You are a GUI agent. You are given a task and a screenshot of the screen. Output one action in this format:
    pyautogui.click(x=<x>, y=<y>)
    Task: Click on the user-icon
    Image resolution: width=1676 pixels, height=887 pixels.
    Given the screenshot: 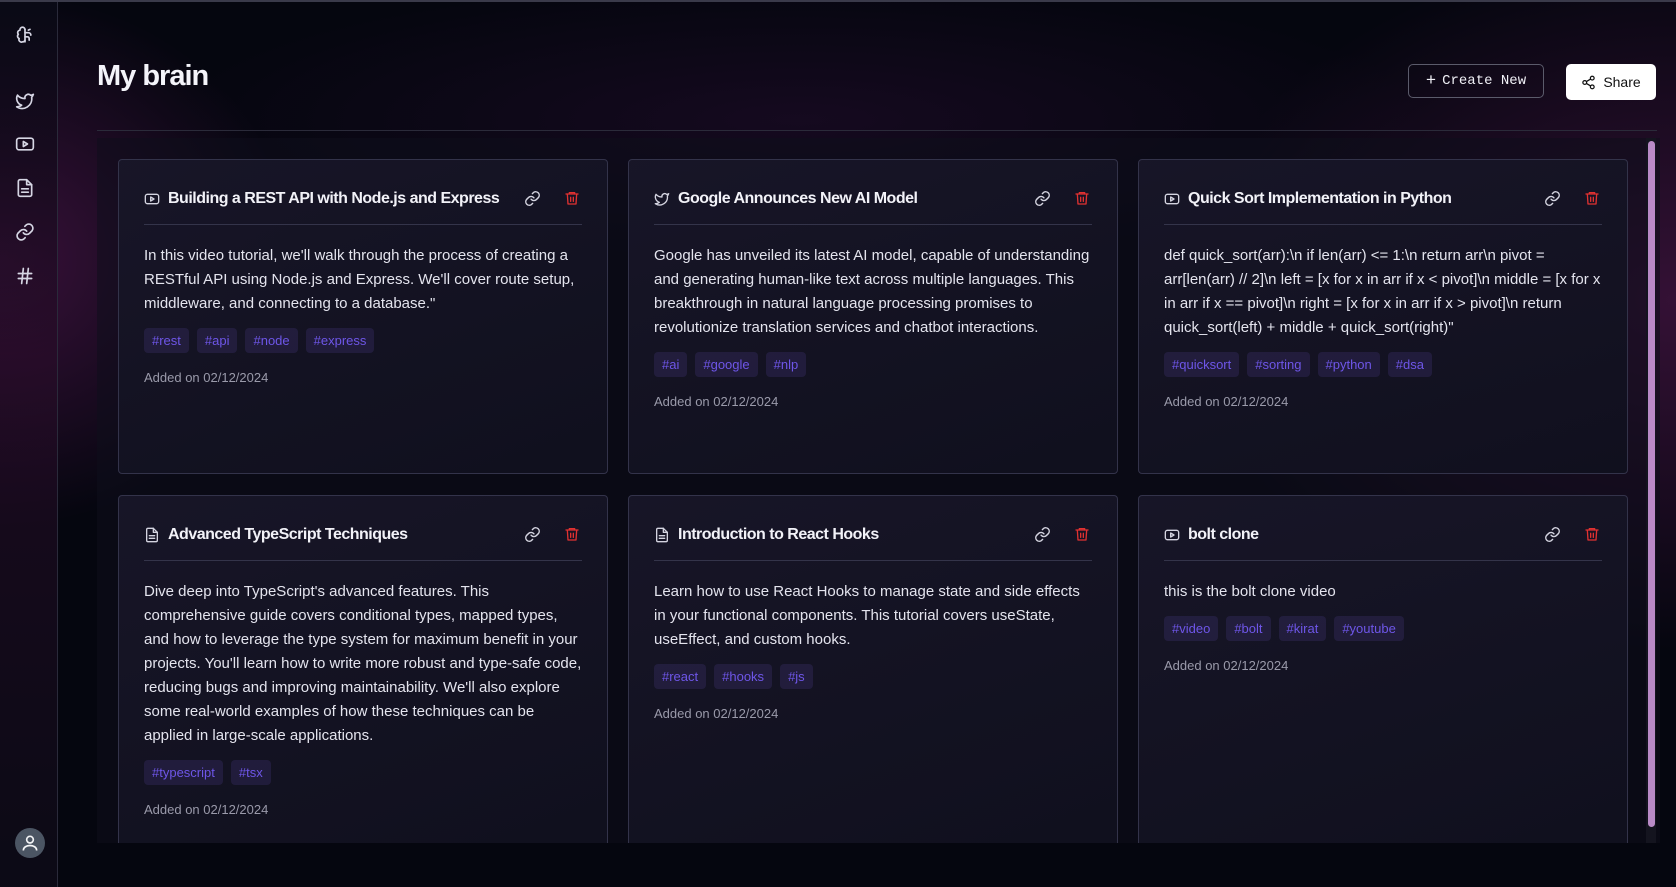 What is the action you would take?
    pyautogui.click(x=30, y=843)
    